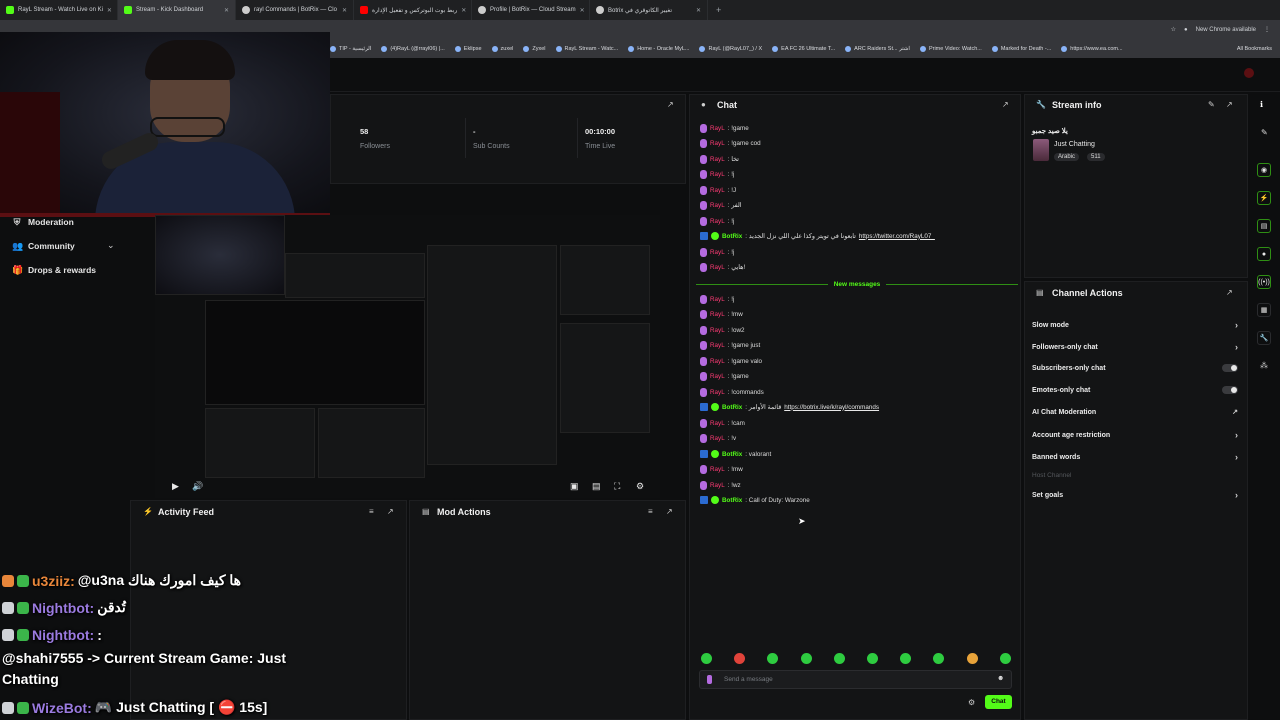 The width and height of the screenshot is (1280, 720). What do you see at coordinates (531, 10) in the screenshot?
I see `browser-tab: Profile | BotRix — Cloud Stream ✕` at bounding box center [531, 10].